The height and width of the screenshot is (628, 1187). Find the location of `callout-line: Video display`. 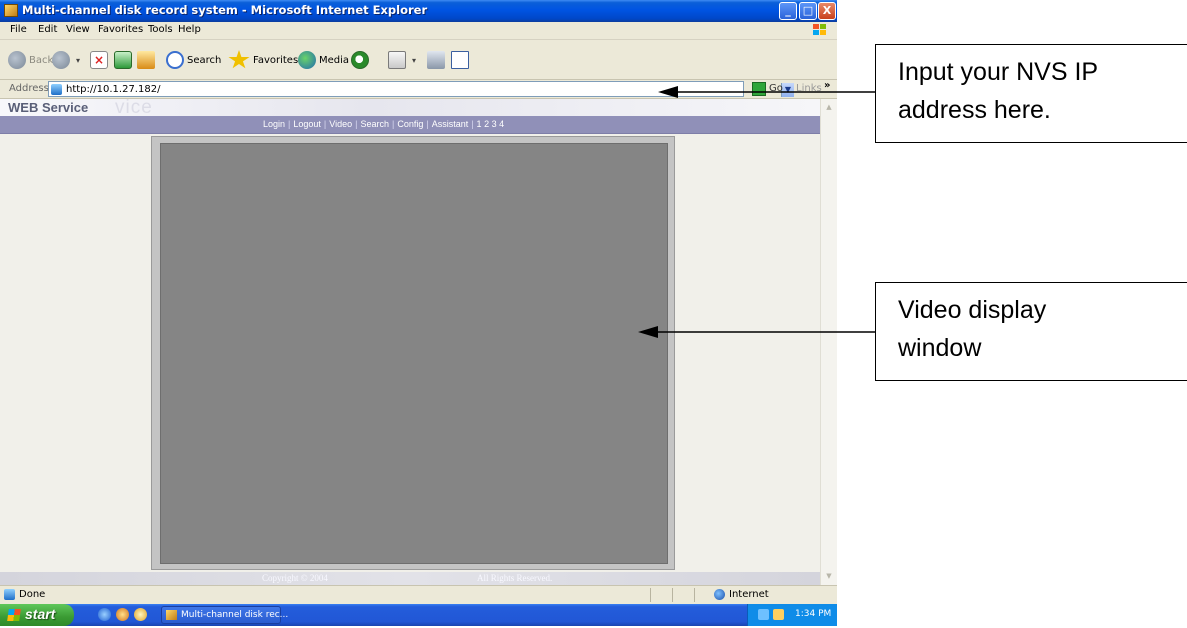

callout-line: Video display is located at coordinates (972, 310).